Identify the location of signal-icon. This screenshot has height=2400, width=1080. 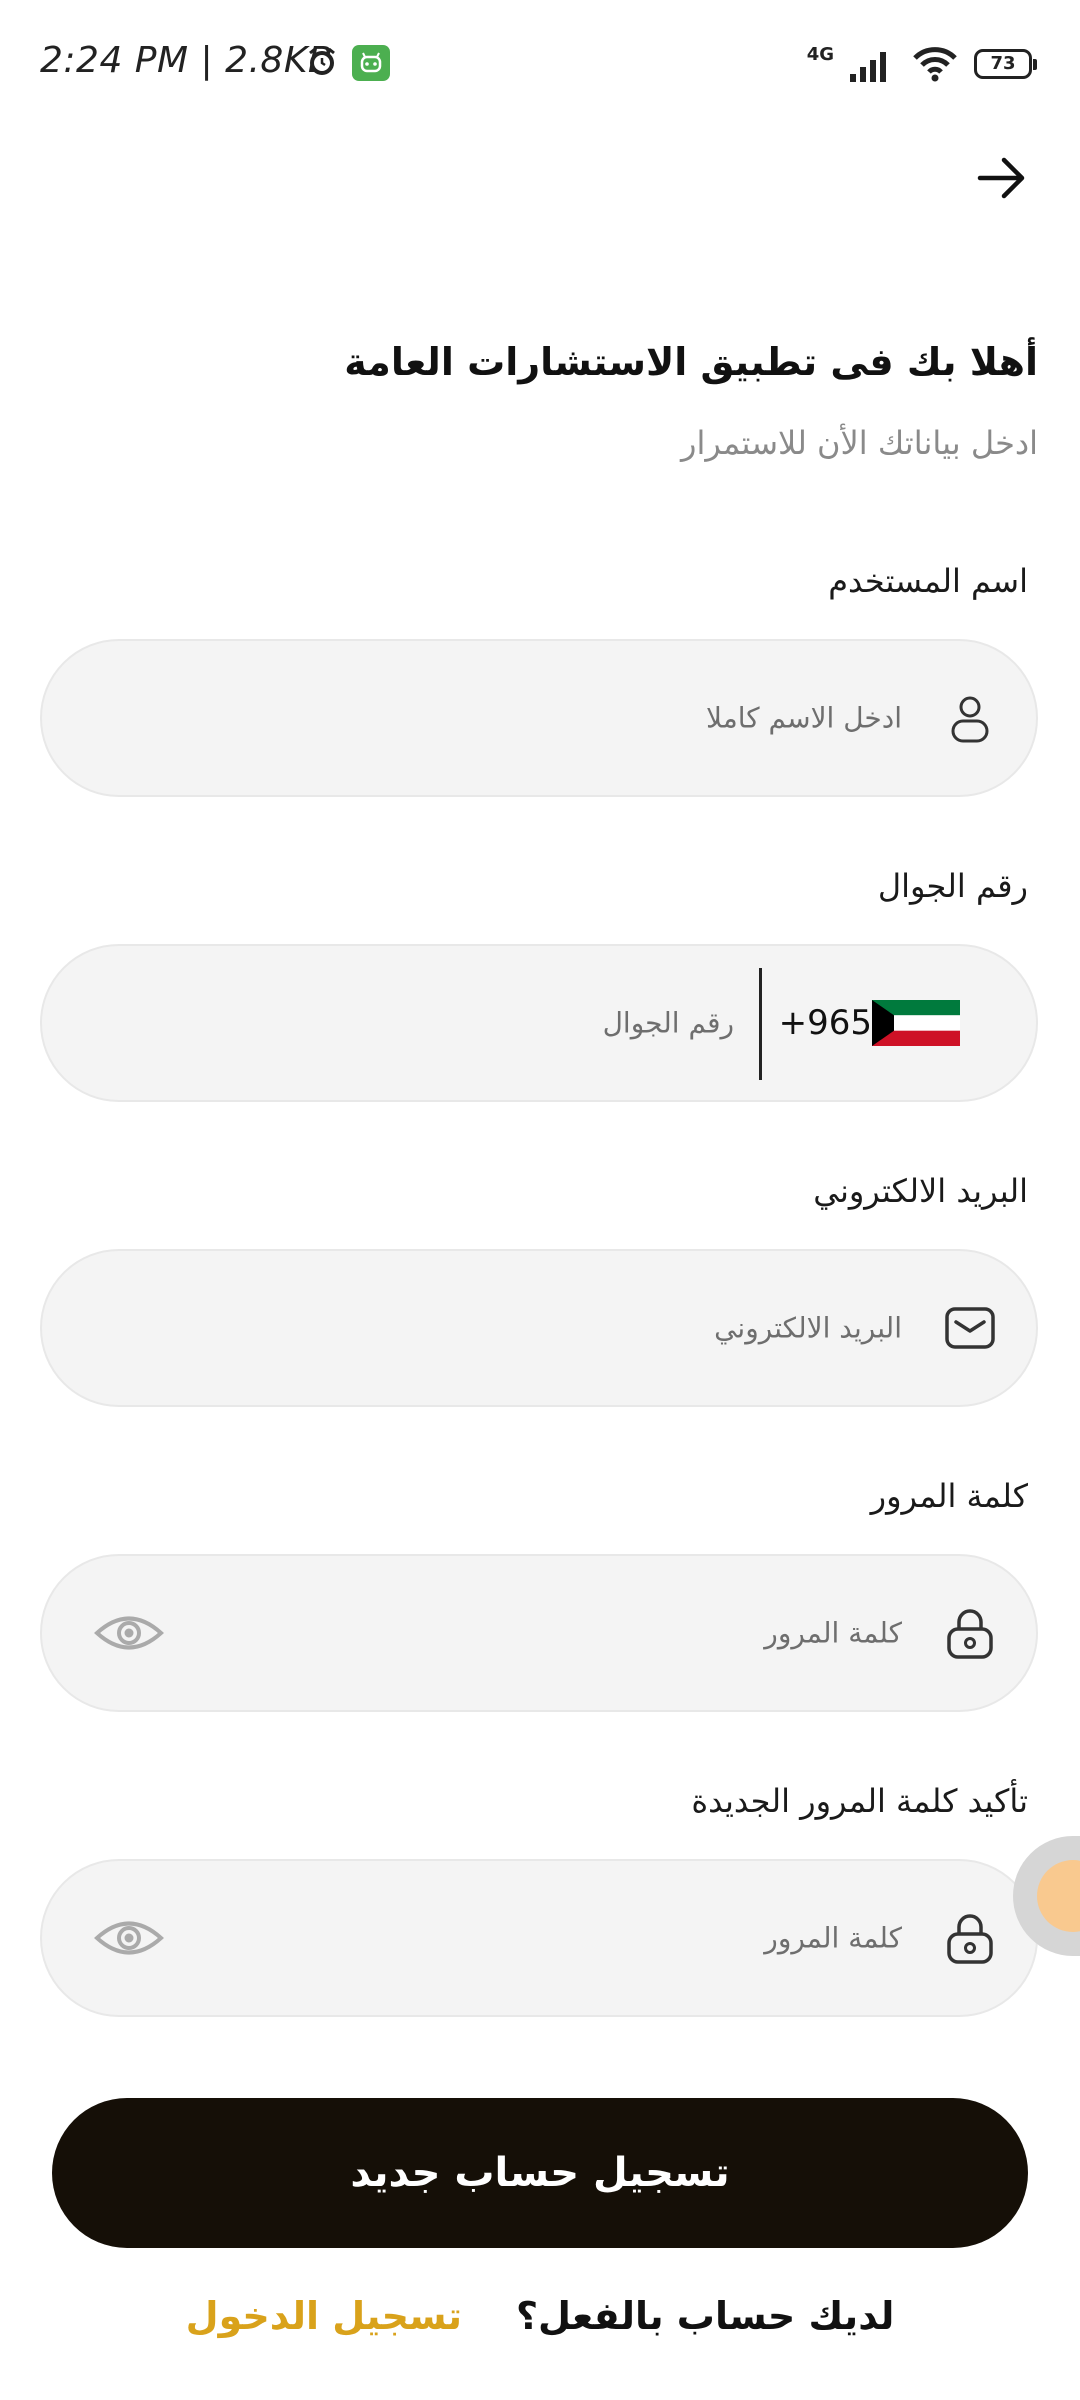
(868, 67).